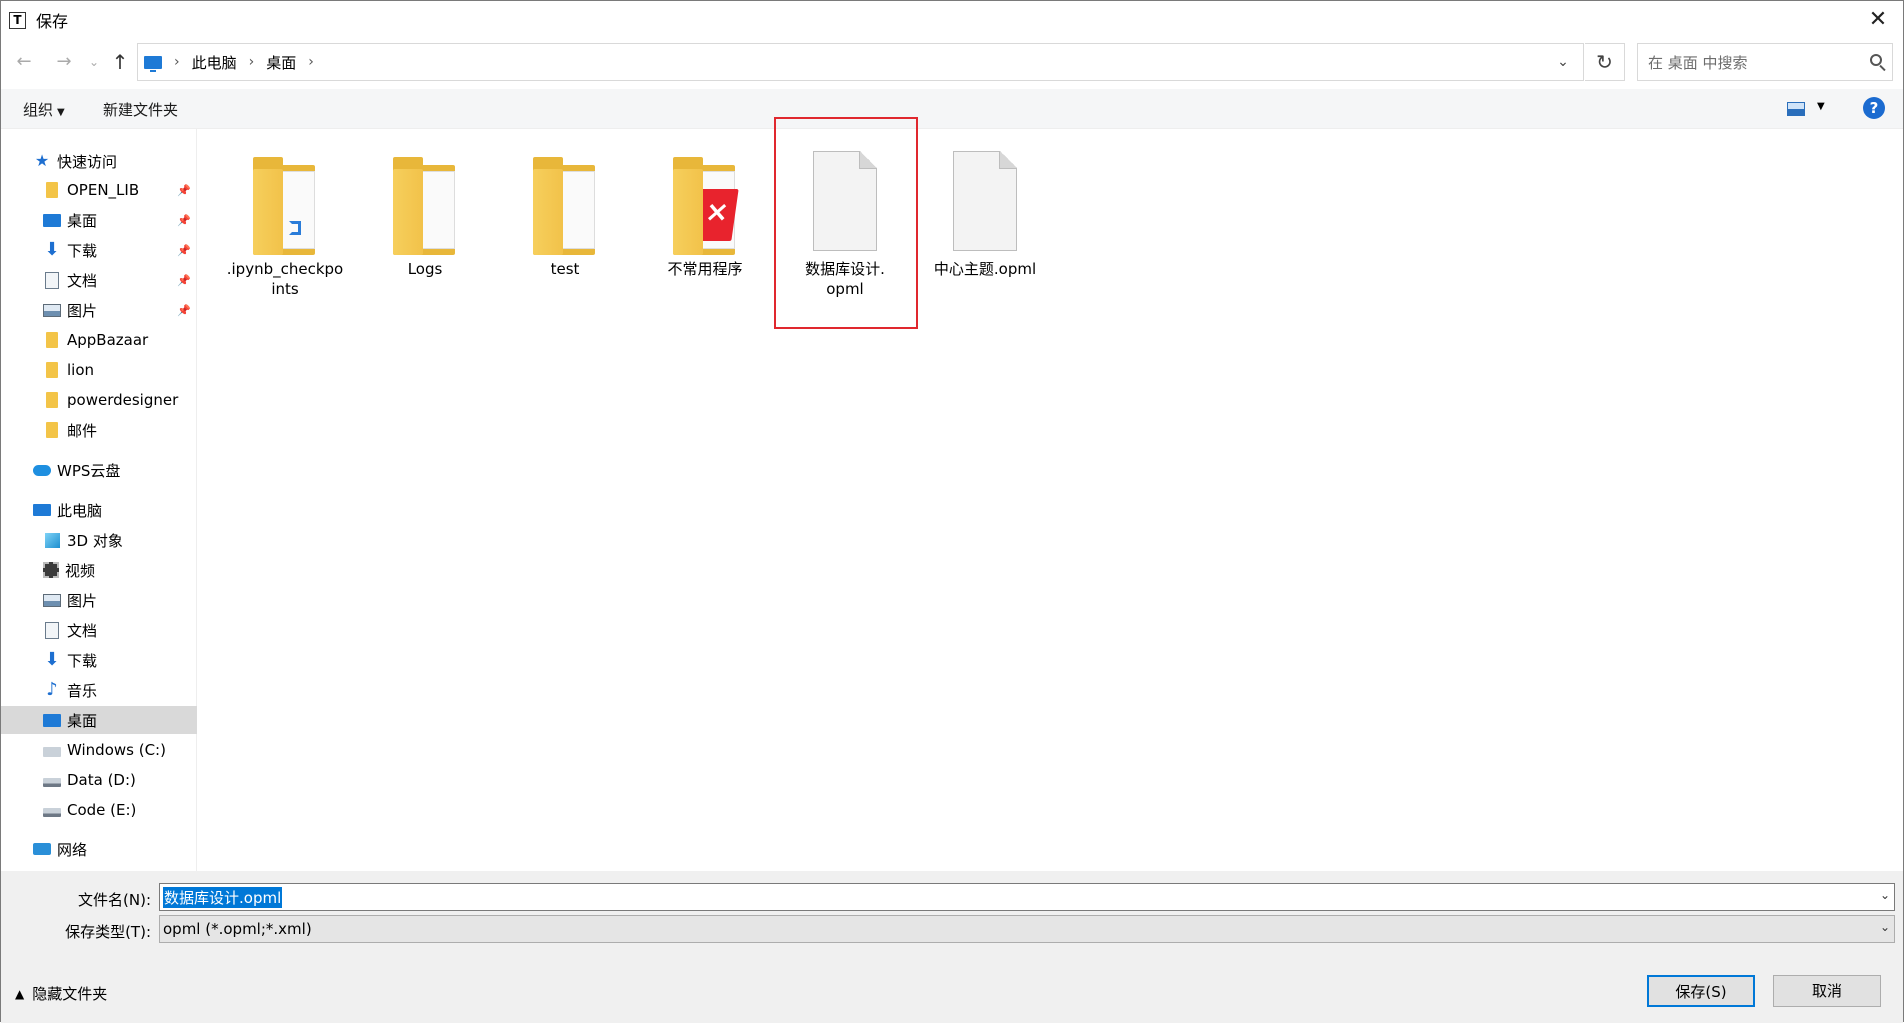  What do you see at coordinates (1876, 60) in the screenshot?
I see `search-icon` at bounding box center [1876, 60].